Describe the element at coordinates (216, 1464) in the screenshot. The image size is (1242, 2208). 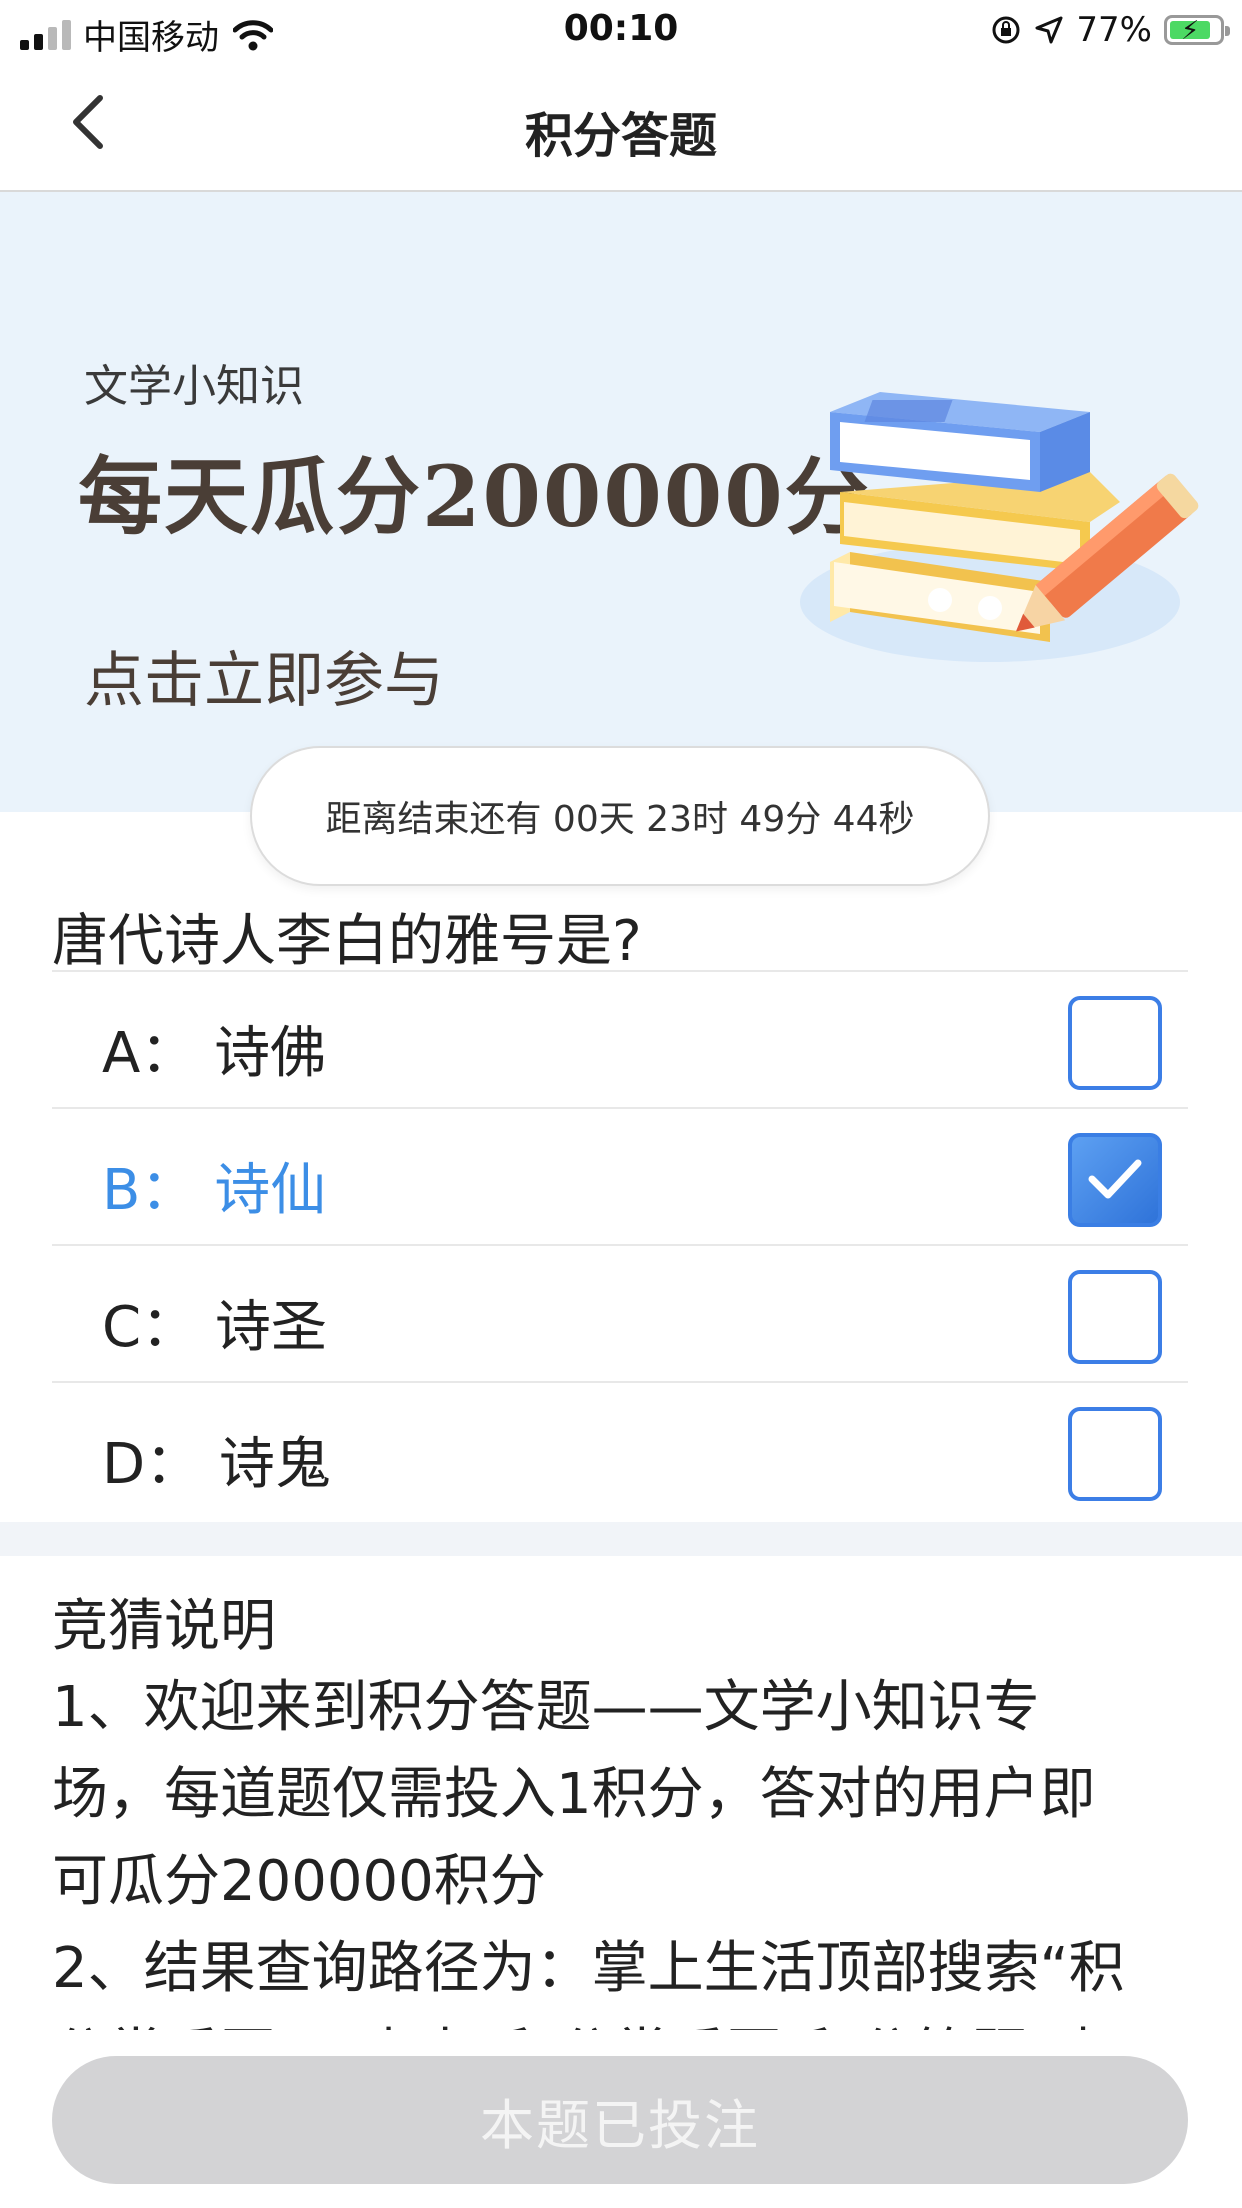
I see `option-label: D： 诗鬼` at that location.